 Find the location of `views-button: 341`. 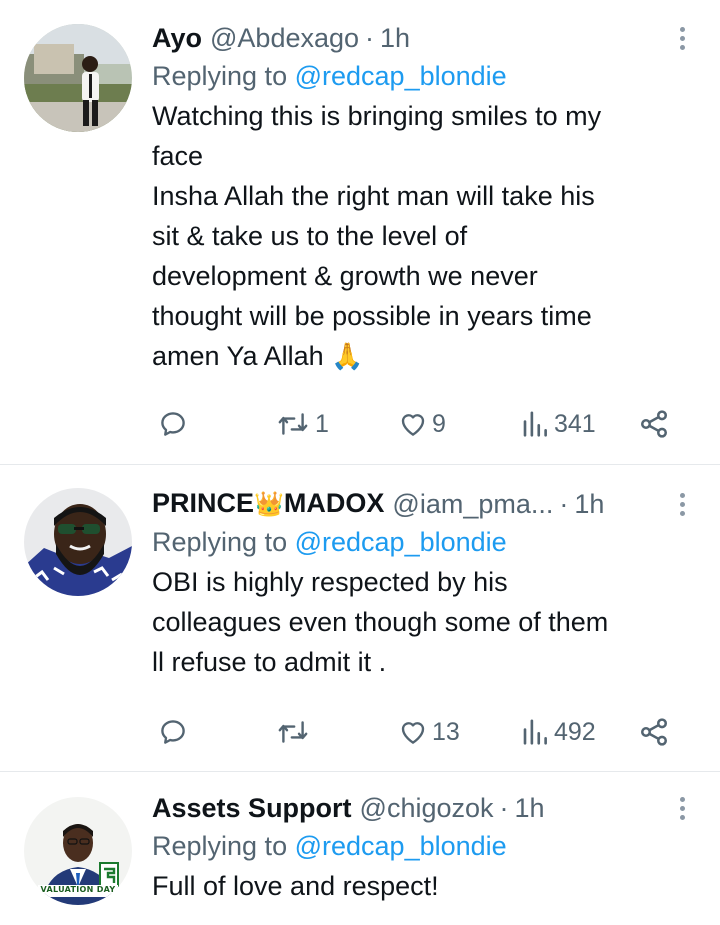

views-button: 341 is located at coordinates (558, 424).